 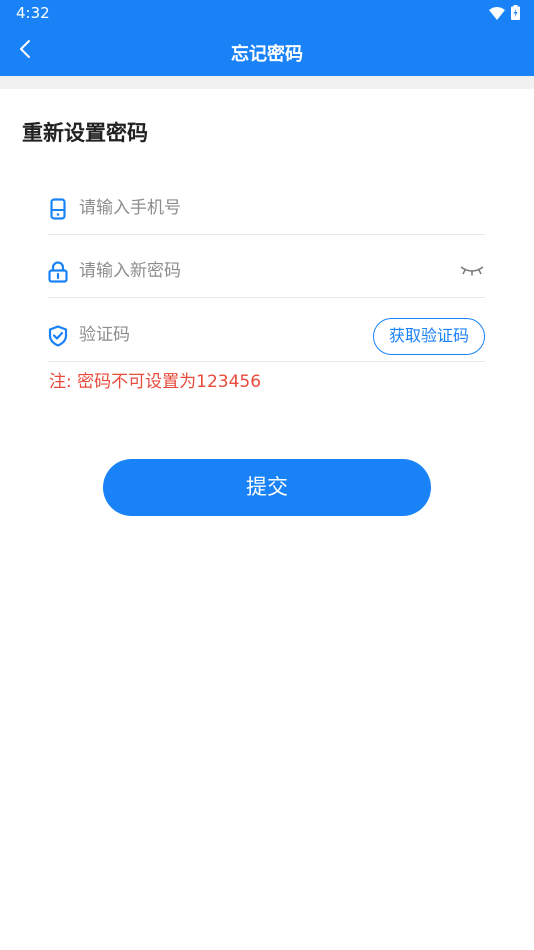 I want to click on eye-closed-icon, so click(x=472, y=271).